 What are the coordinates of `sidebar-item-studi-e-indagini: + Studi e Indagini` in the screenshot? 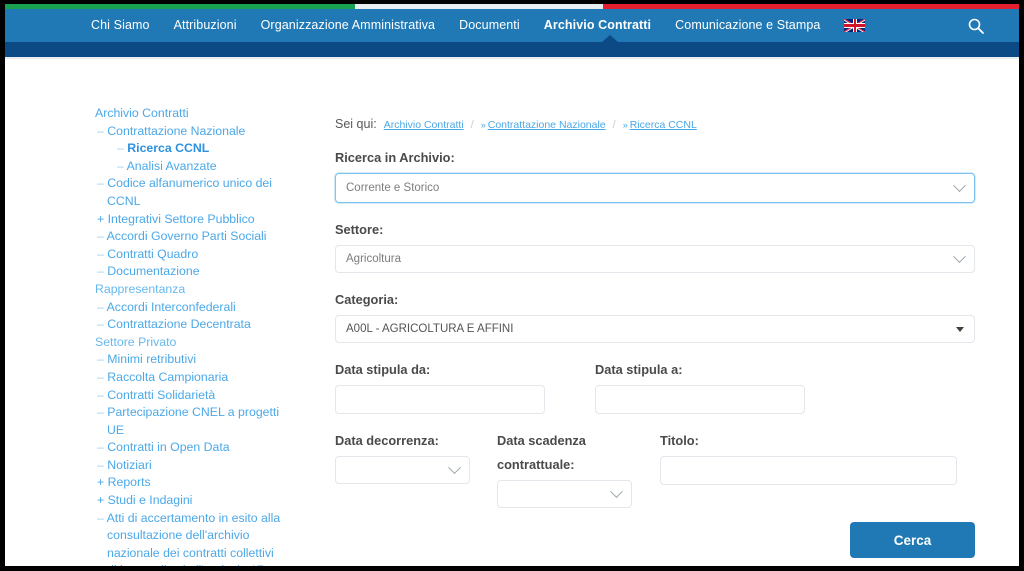 It's located at (188, 501).